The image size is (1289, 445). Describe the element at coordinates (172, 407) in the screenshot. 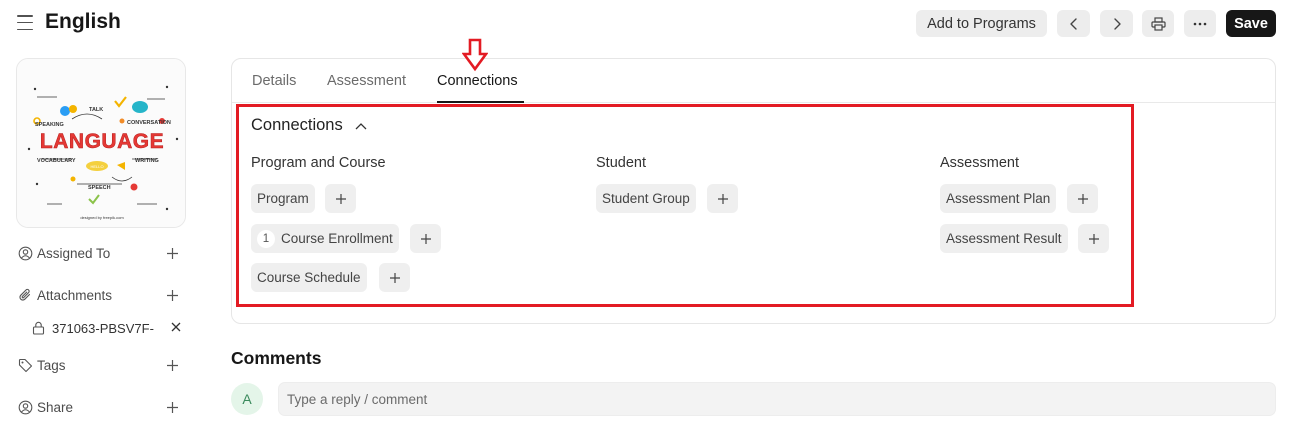

I see `add-share-icon` at that location.